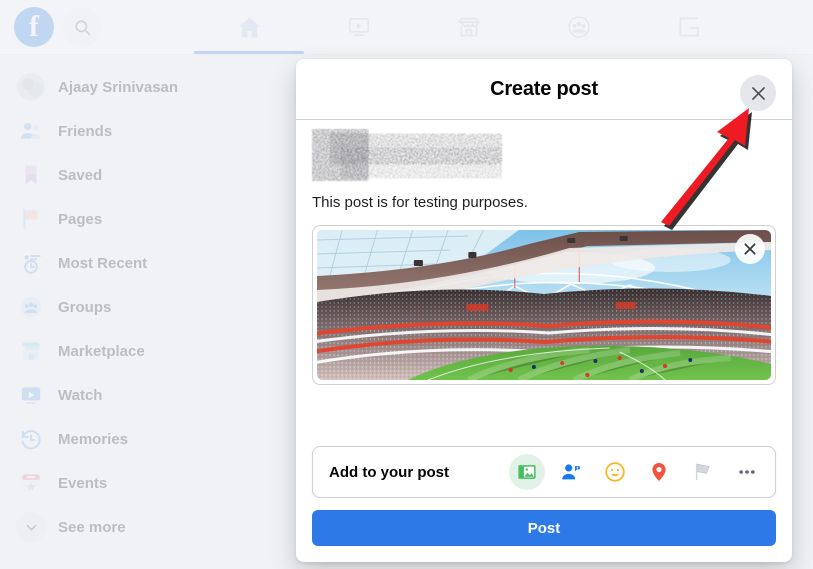 Image resolution: width=813 pixels, height=569 pixels. What do you see at coordinates (544, 205) in the screenshot?
I see `post-text: This post is for testing purposes.` at bounding box center [544, 205].